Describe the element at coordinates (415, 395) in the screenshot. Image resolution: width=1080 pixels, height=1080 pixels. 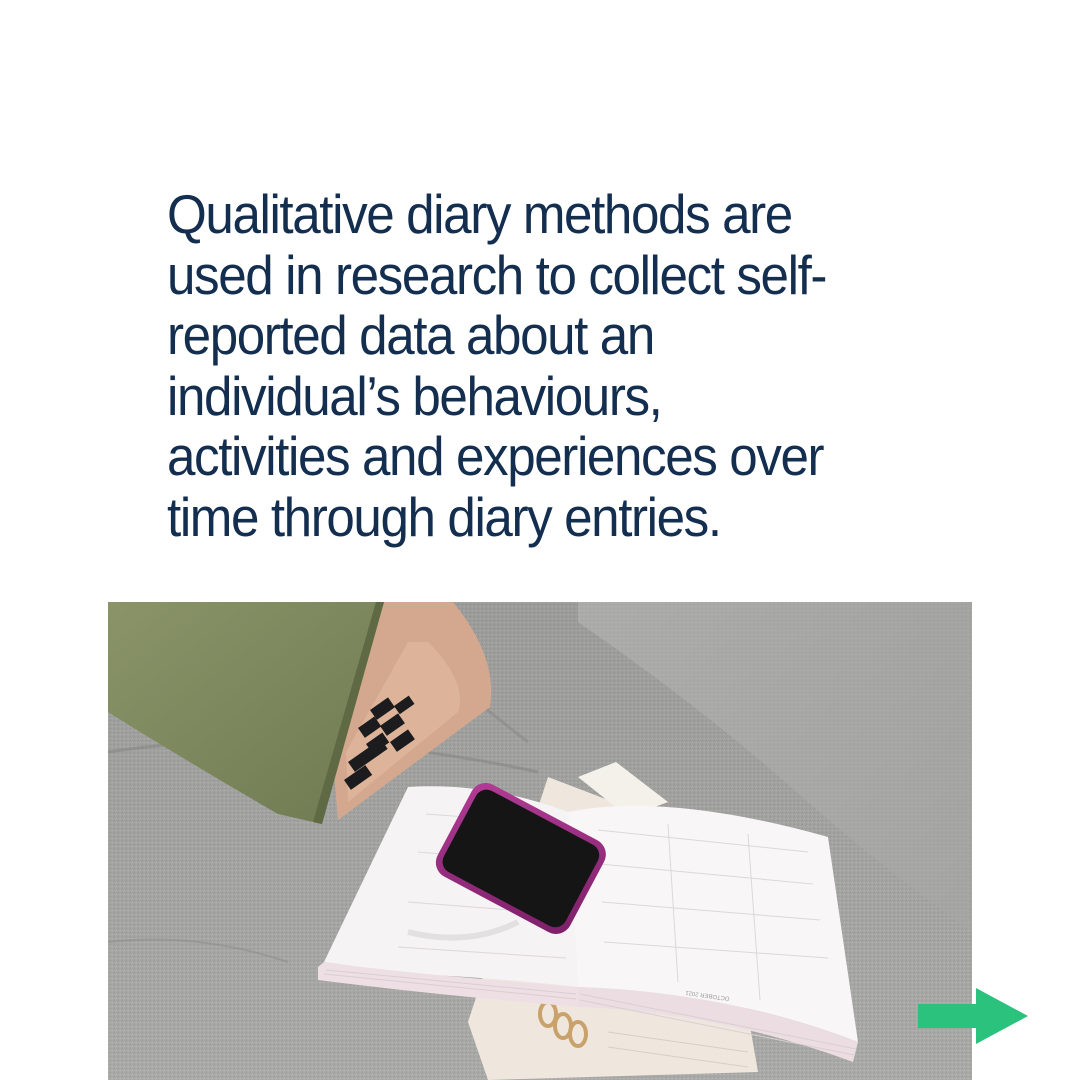
I see `headline-line: individual’s behaviours,` at that location.